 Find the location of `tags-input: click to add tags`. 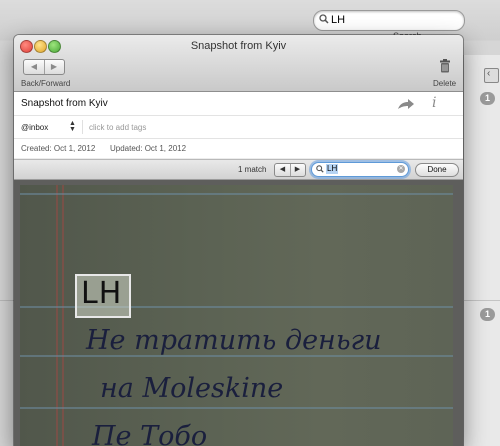

tags-input: click to add tags is located at coordinates (117, 127).